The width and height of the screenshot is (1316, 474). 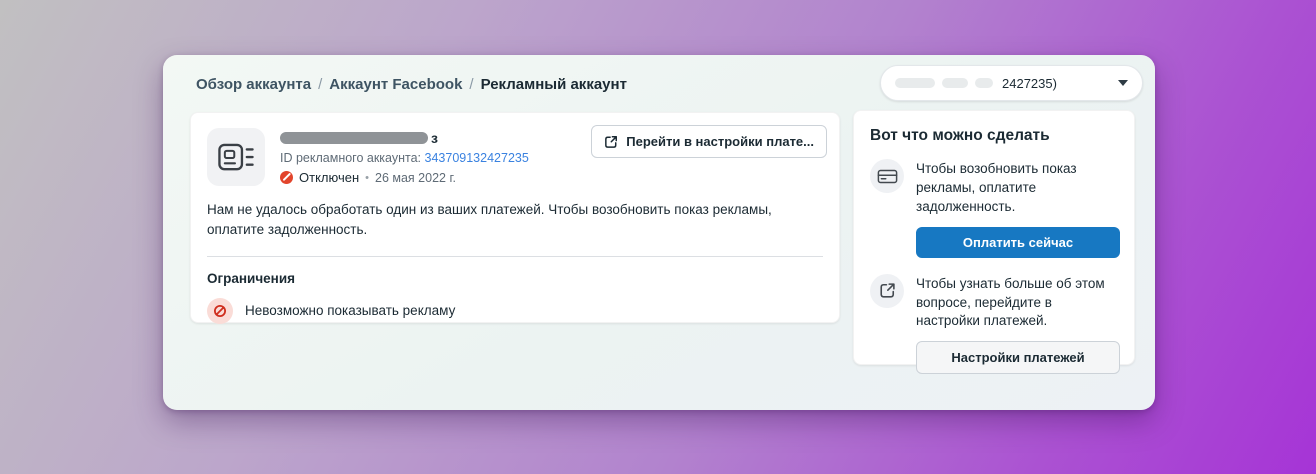 I want to click on ad-account-id-label: ID рекламного аккаунта:, so click(x=351, y=158).